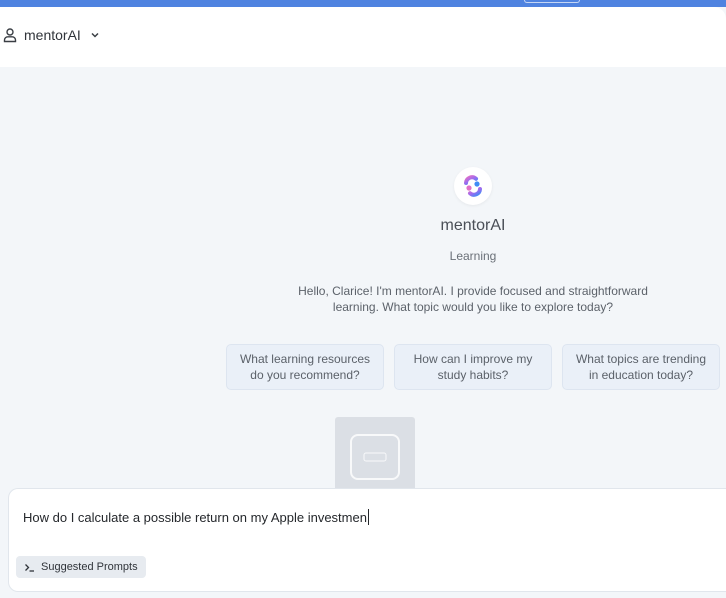 The image size is (726, 598). Describe the element at coordinates (552, 1) in the screenshot. I see `top-bar-tab` at that location.